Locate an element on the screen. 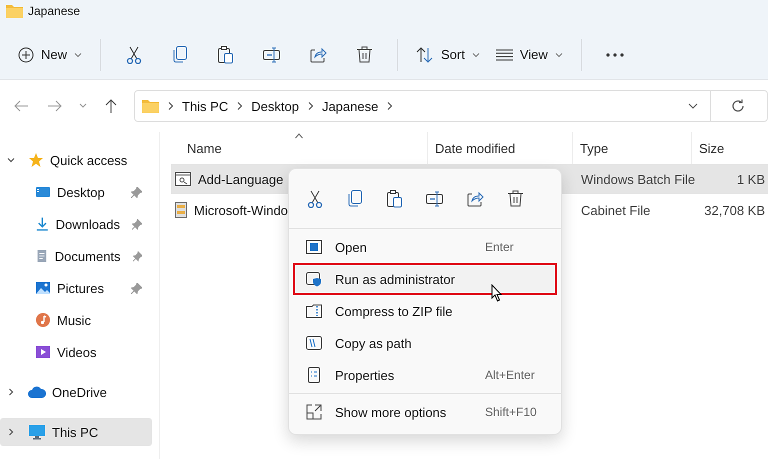 This screenshot has width=768, height=459. menu-item: Copy as path is located at coordinates (425, 343).